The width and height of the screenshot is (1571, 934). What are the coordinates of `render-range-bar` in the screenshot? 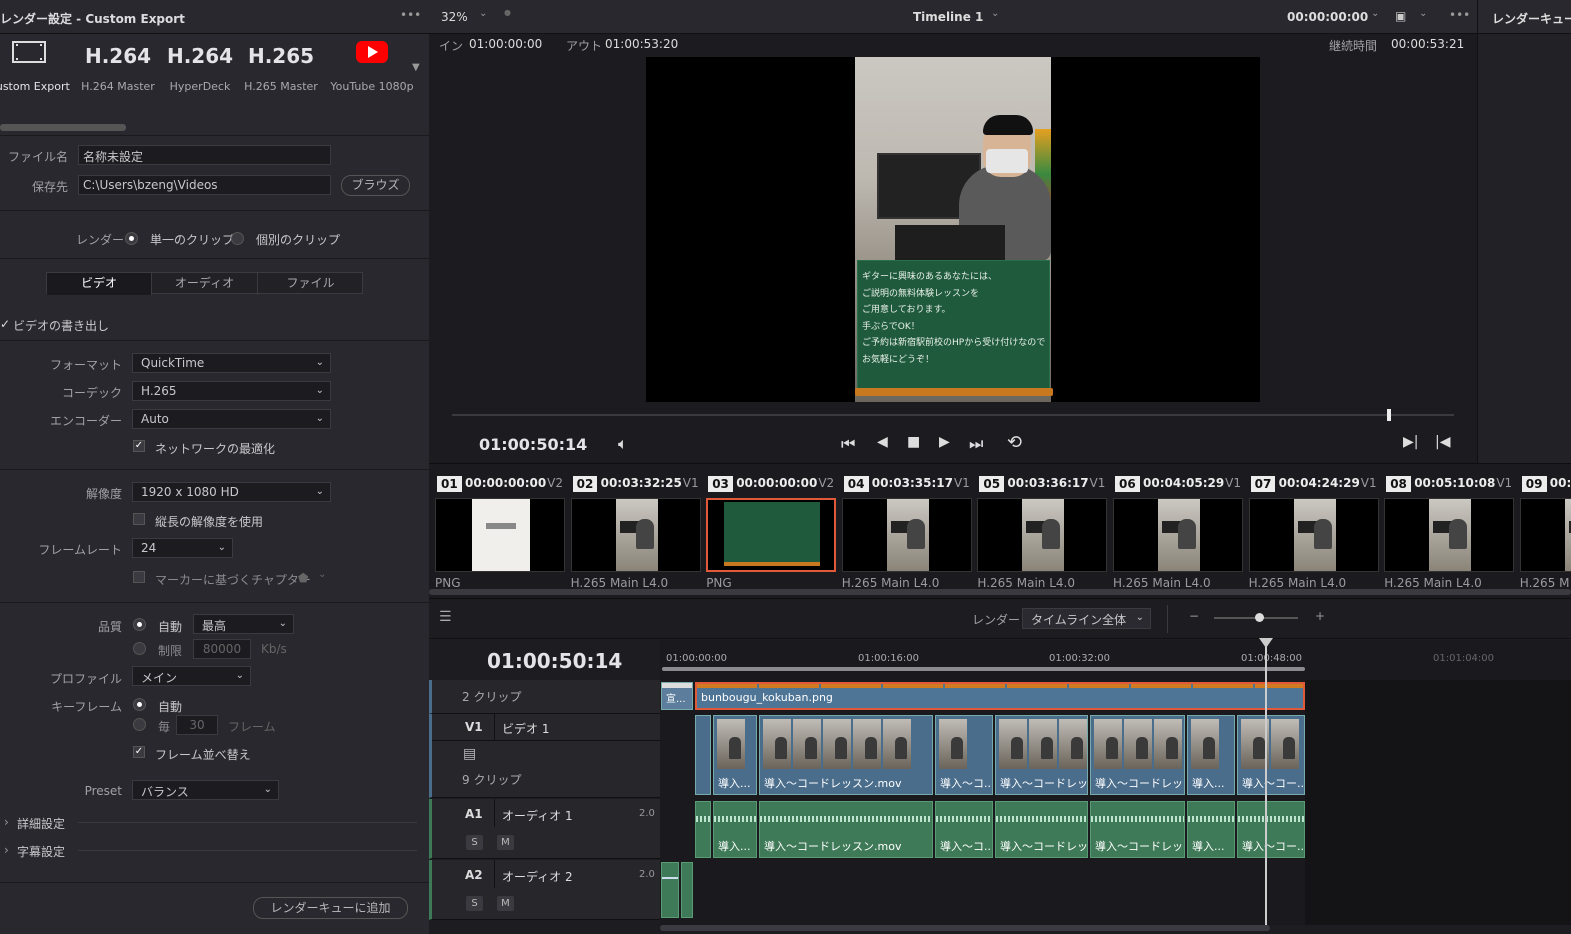 It's located at (983, 669).